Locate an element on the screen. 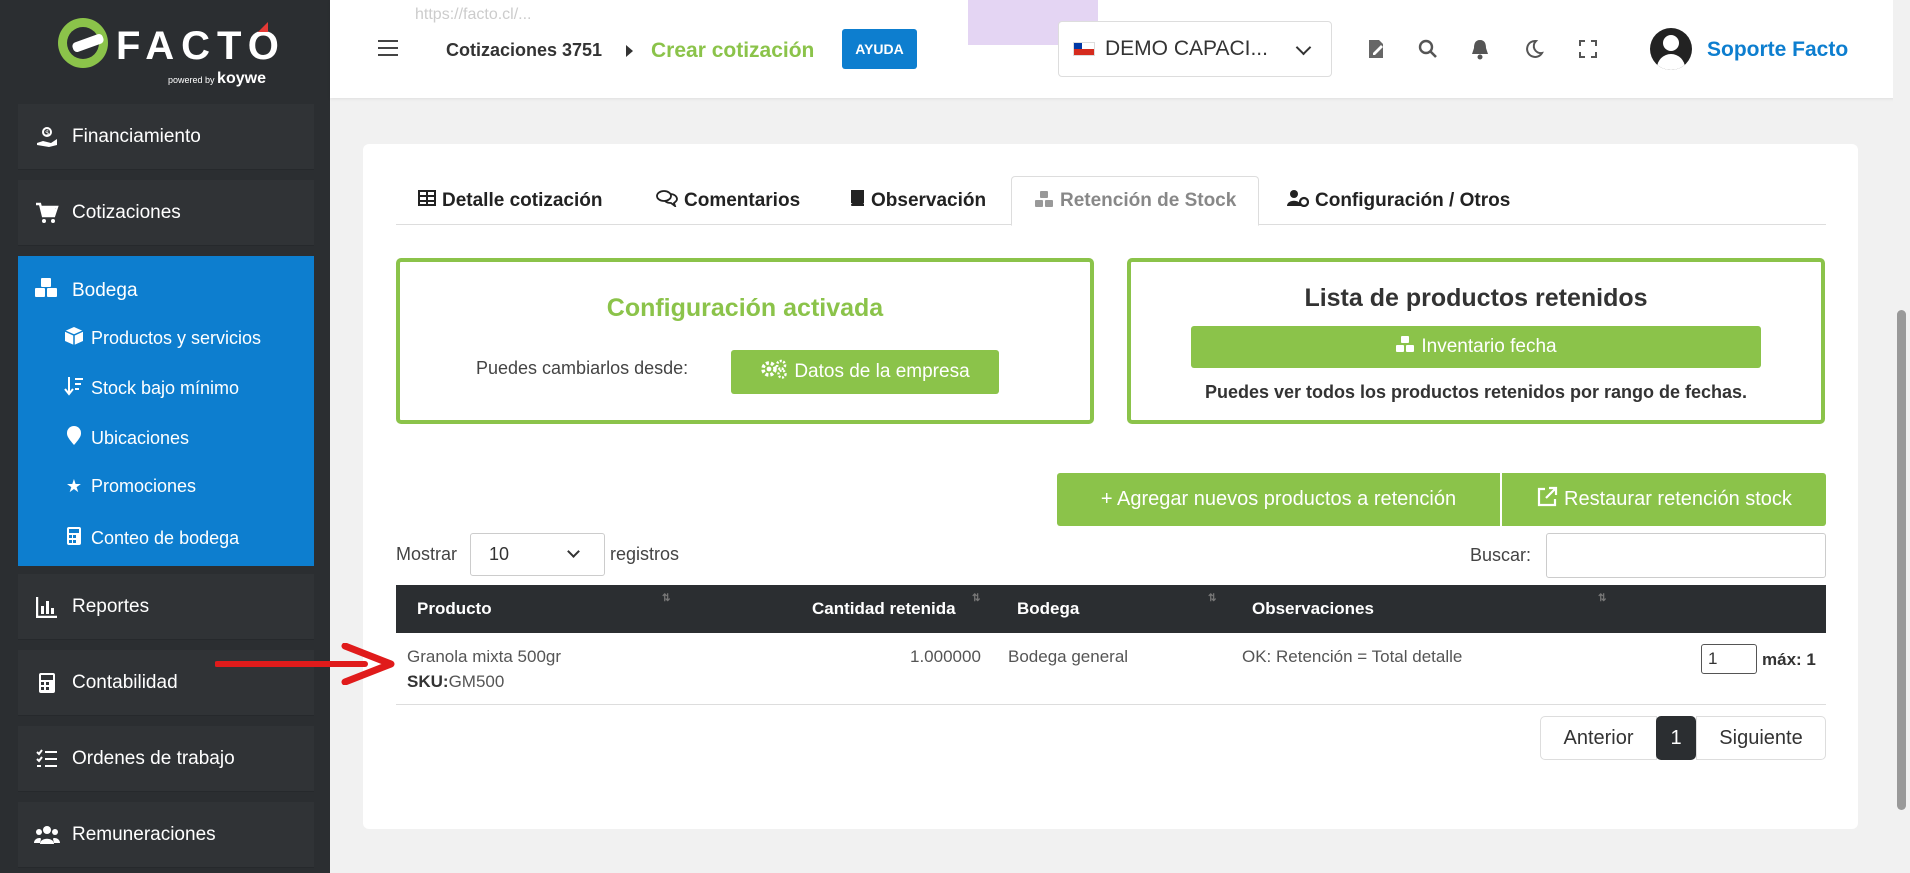 The width and height of the screenshot is (1910, 873). company-data-button: Datos de la empresa is located at coordinates (865, 372).